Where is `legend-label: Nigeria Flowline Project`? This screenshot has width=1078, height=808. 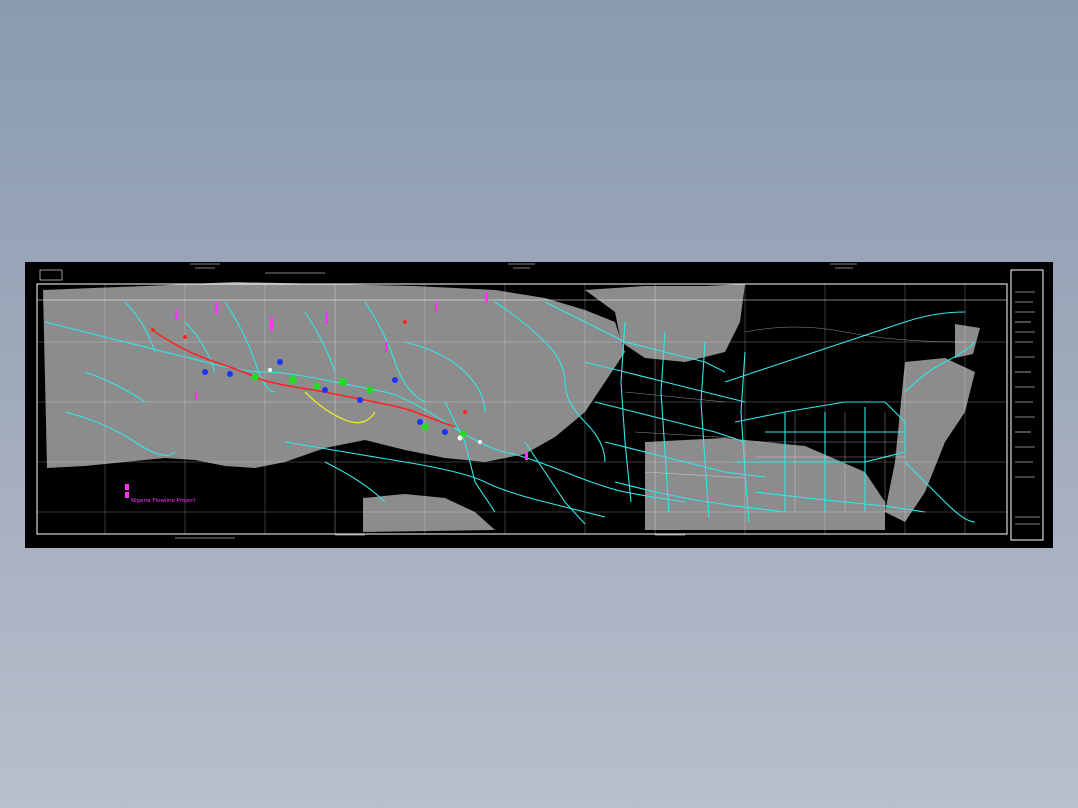
legend-label: Nigeria Flowline Project is located at coordinates (163, 501).